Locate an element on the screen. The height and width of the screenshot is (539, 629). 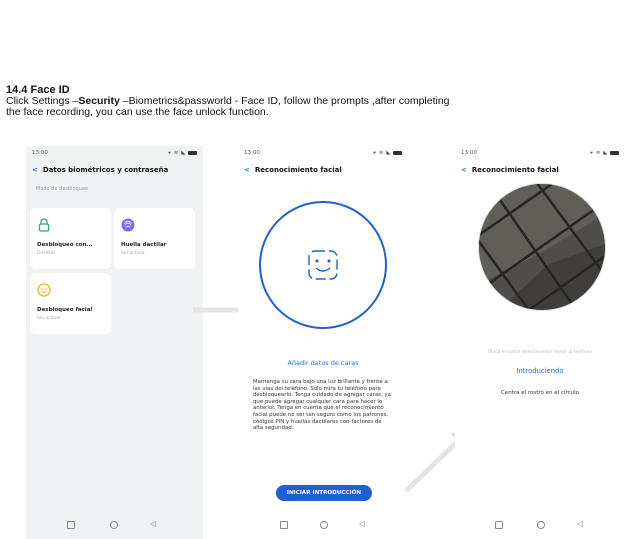
card-face-unlock: Desbloqueo facial Sin activar is located at coordinates (70, 303).